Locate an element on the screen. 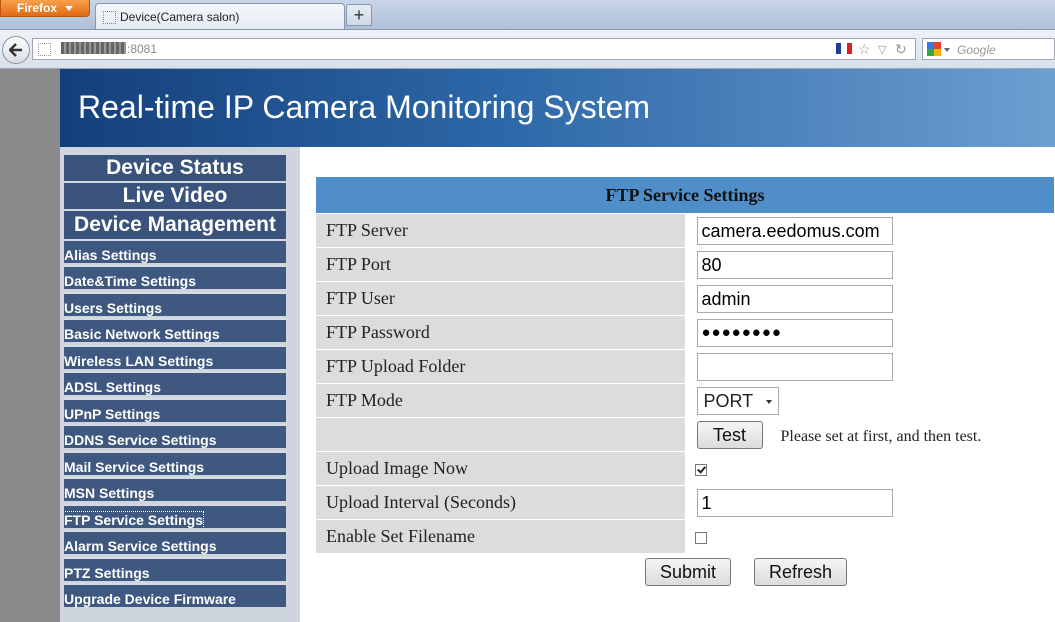 The image size is (1055, 622). firefox-menu-button: Firefox is located at coordinates (45, 8).